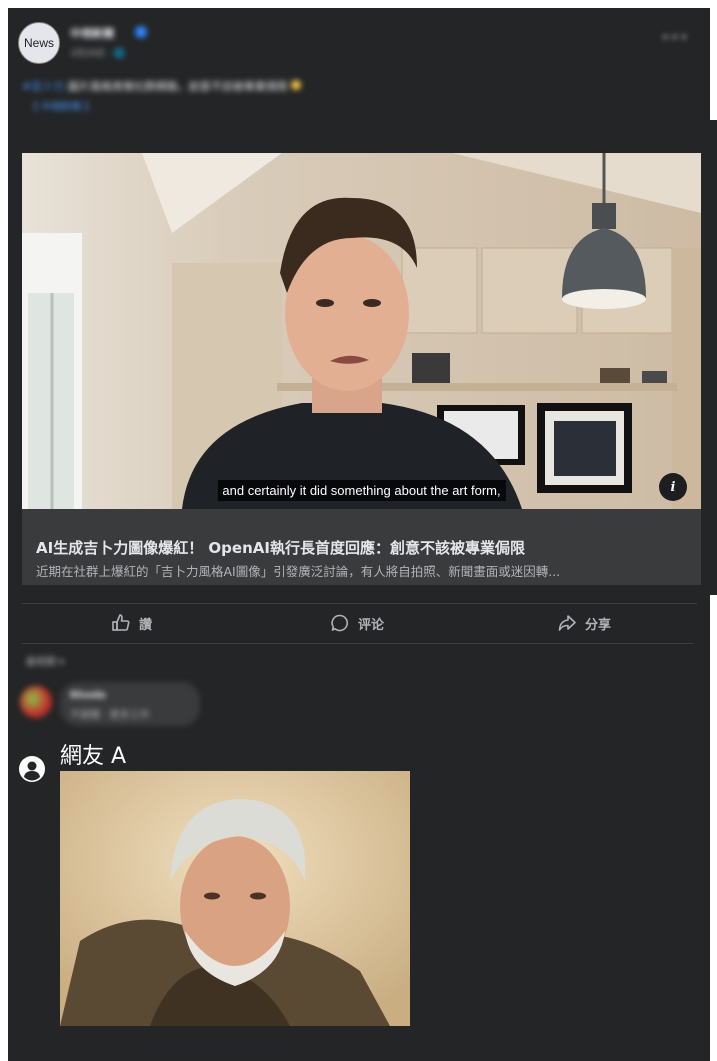  Describe the element at coordinates (357, 623) in the screenshot. I see `comment-button: 评论` at that location.